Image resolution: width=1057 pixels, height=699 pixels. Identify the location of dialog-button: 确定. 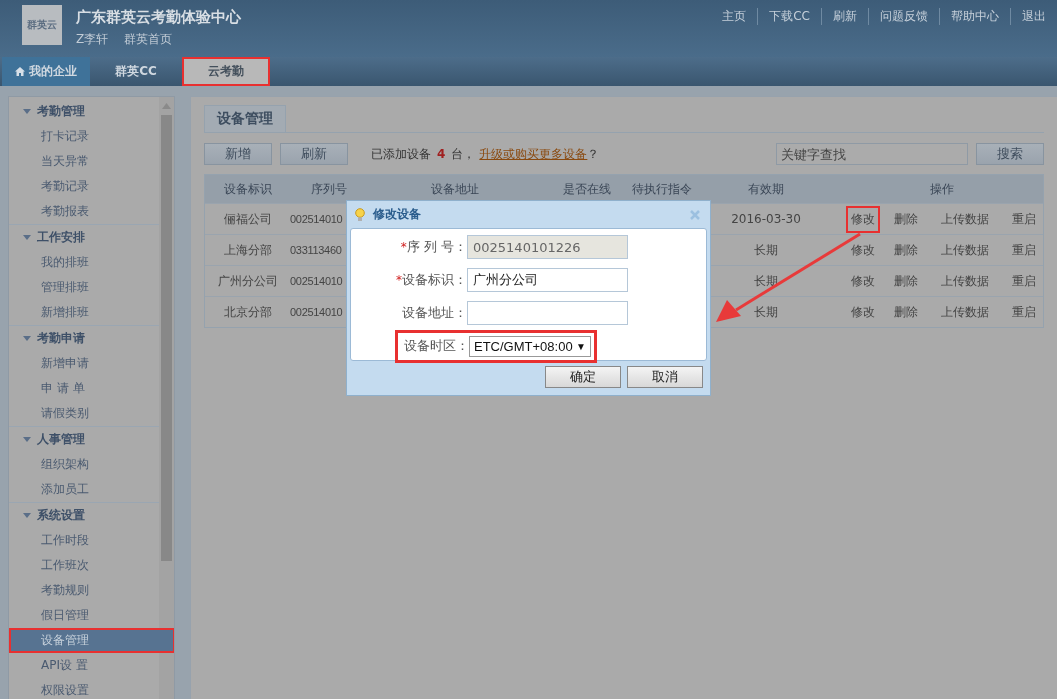
(583, 377).